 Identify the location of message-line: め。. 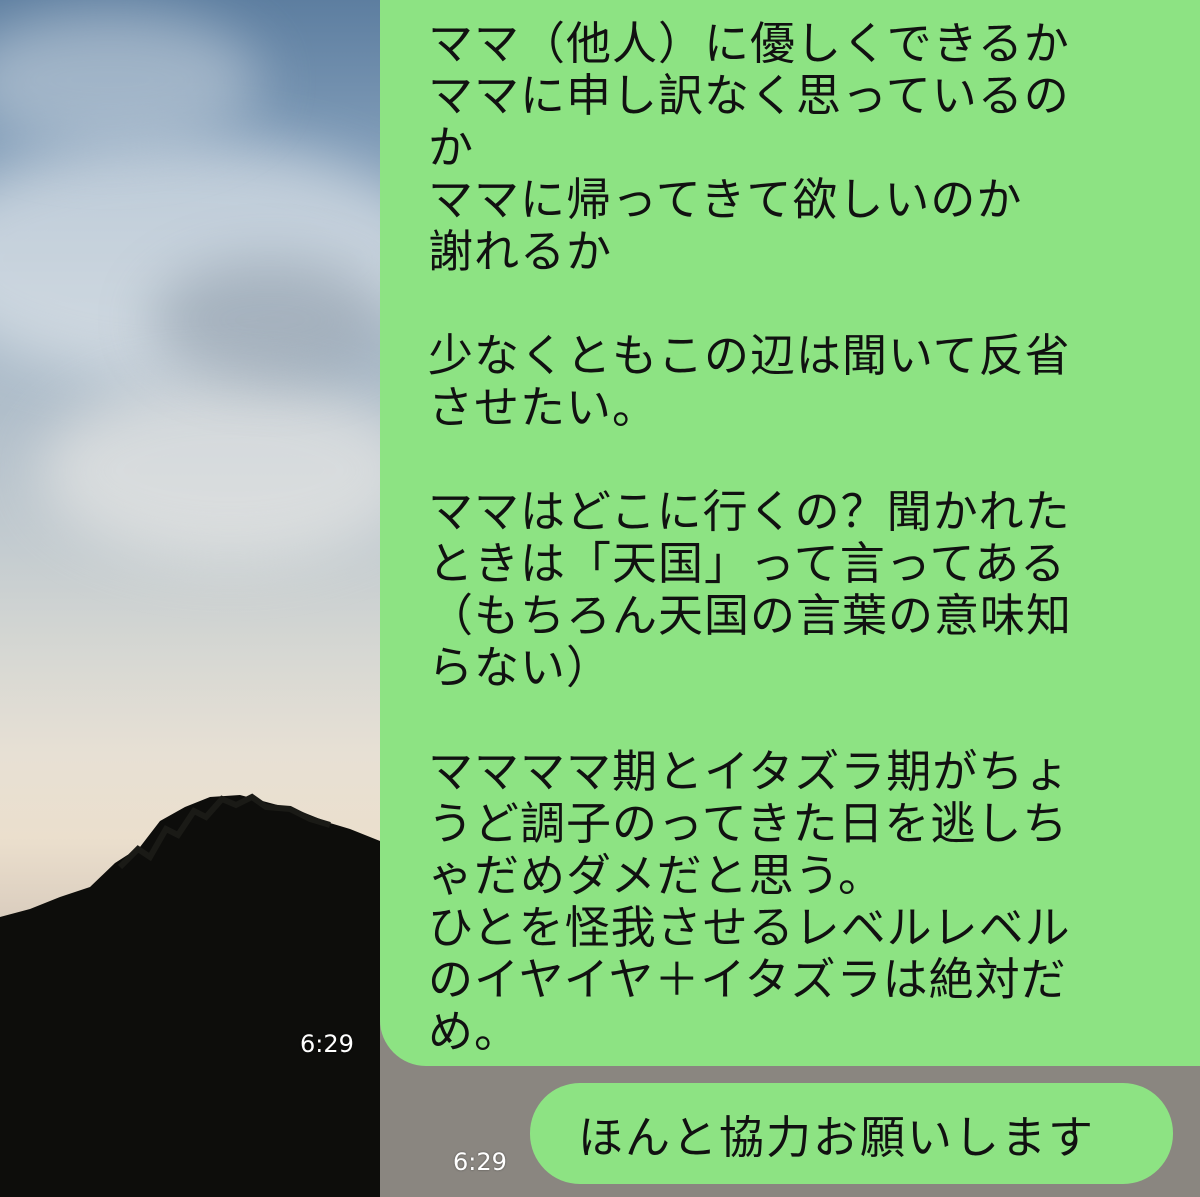
(474, 1031).